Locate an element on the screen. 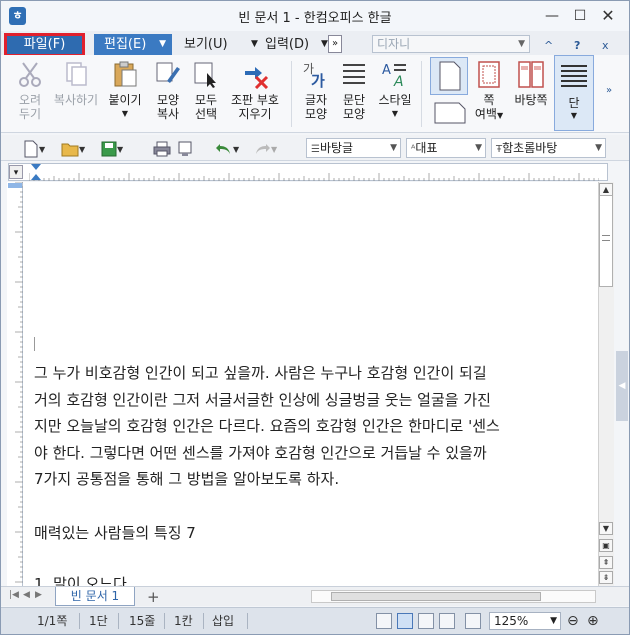 This screenshot has height=635, width=630. doc-line-2: 거의 호감형 인간이란 그저 서글서글한 인상에 싱글벙글 웃는 얼굴을 가진 is located at coordinates (262, 400).